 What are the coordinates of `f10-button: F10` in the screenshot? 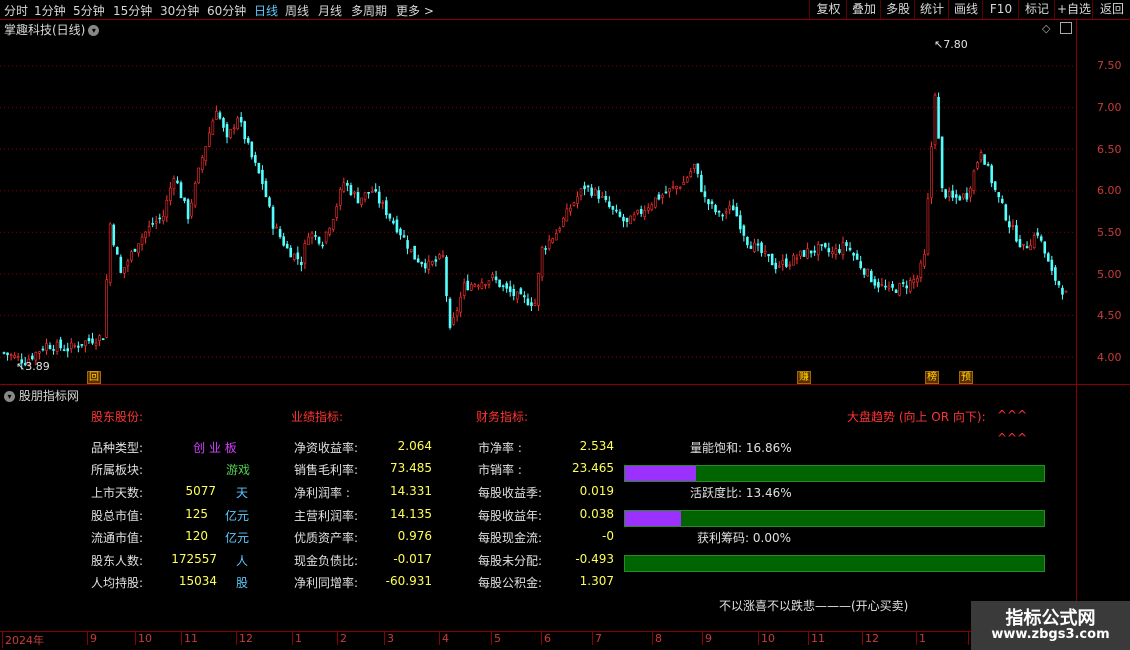 It's located at (1000, 9).